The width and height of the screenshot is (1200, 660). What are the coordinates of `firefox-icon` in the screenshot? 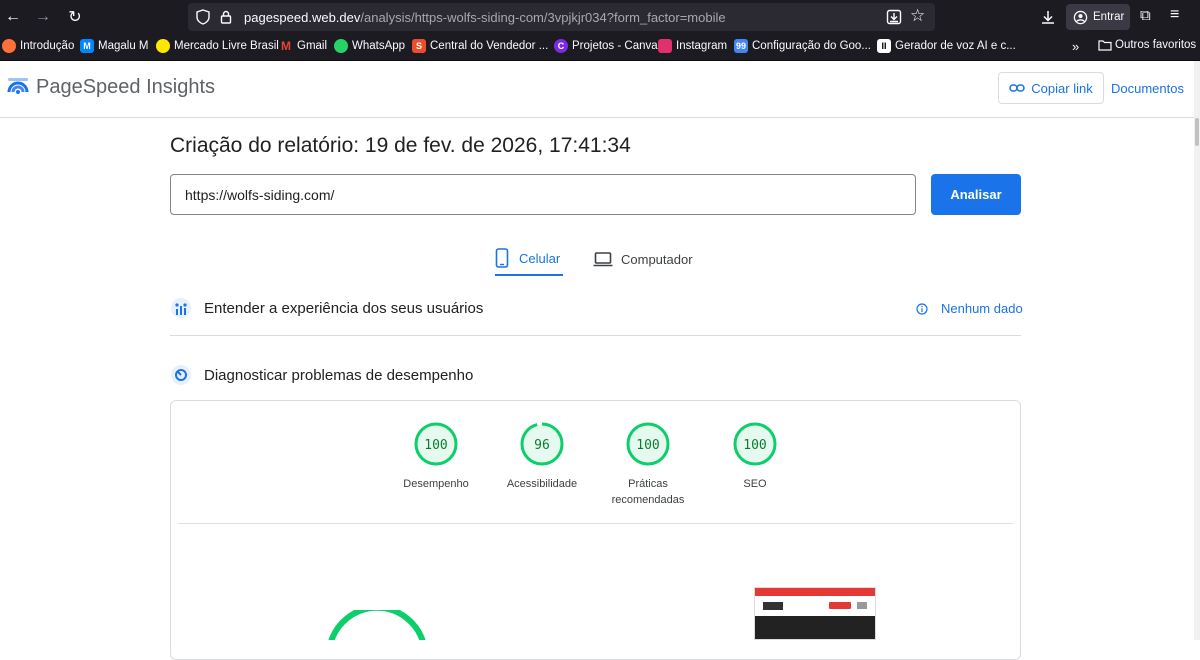 It's located at (9, 46).